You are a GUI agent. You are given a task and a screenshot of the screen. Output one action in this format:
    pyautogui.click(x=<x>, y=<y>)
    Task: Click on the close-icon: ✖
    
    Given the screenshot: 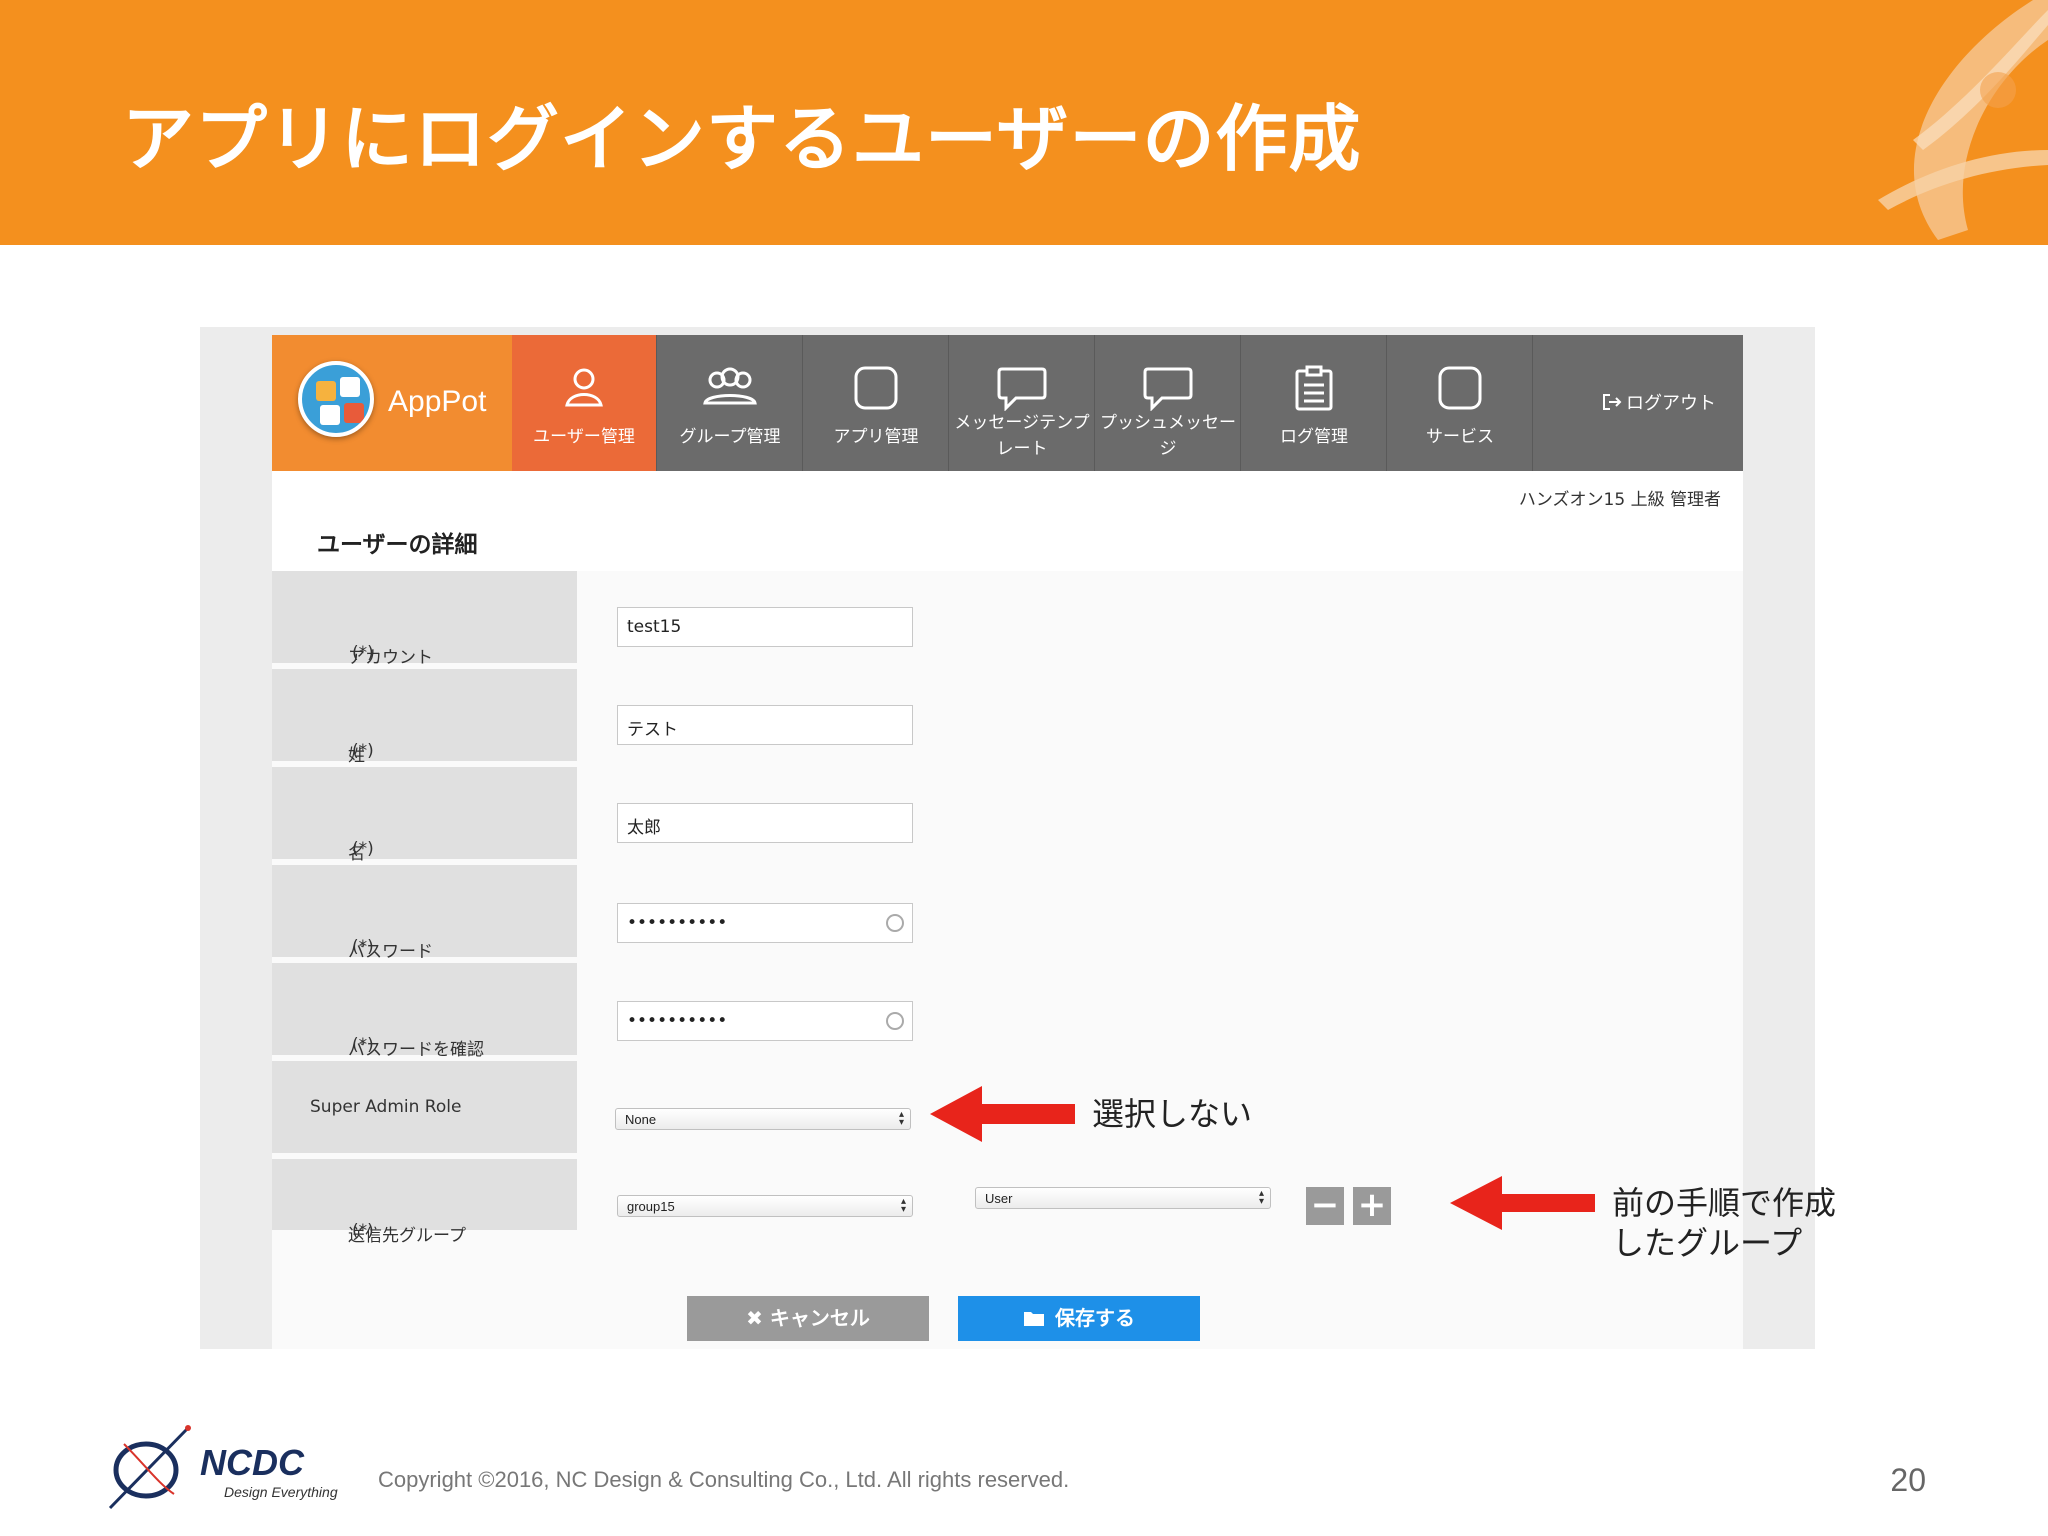 What is the action you would take?
    pyautogui.click(x=758, y=1318)
    